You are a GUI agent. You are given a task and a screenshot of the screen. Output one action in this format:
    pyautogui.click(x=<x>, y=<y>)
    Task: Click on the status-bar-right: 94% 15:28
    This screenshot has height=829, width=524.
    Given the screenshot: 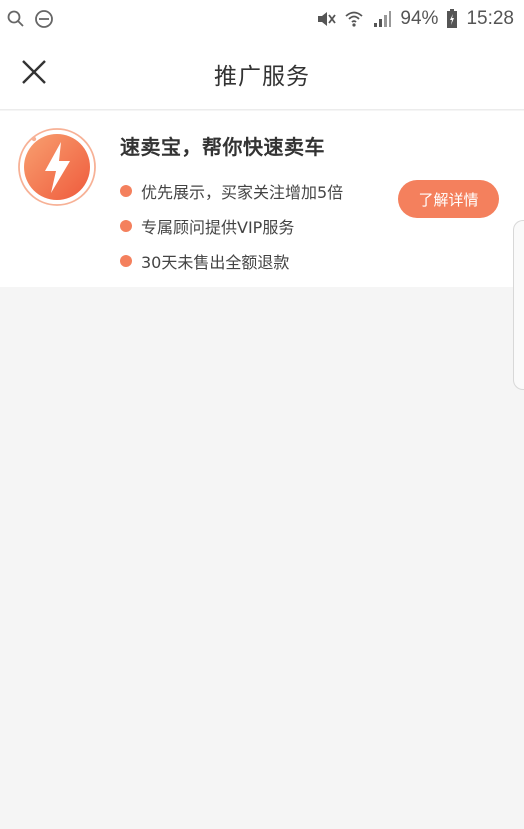 What is the action you would take?
    pyautogui.click(x=415, y=19)
    